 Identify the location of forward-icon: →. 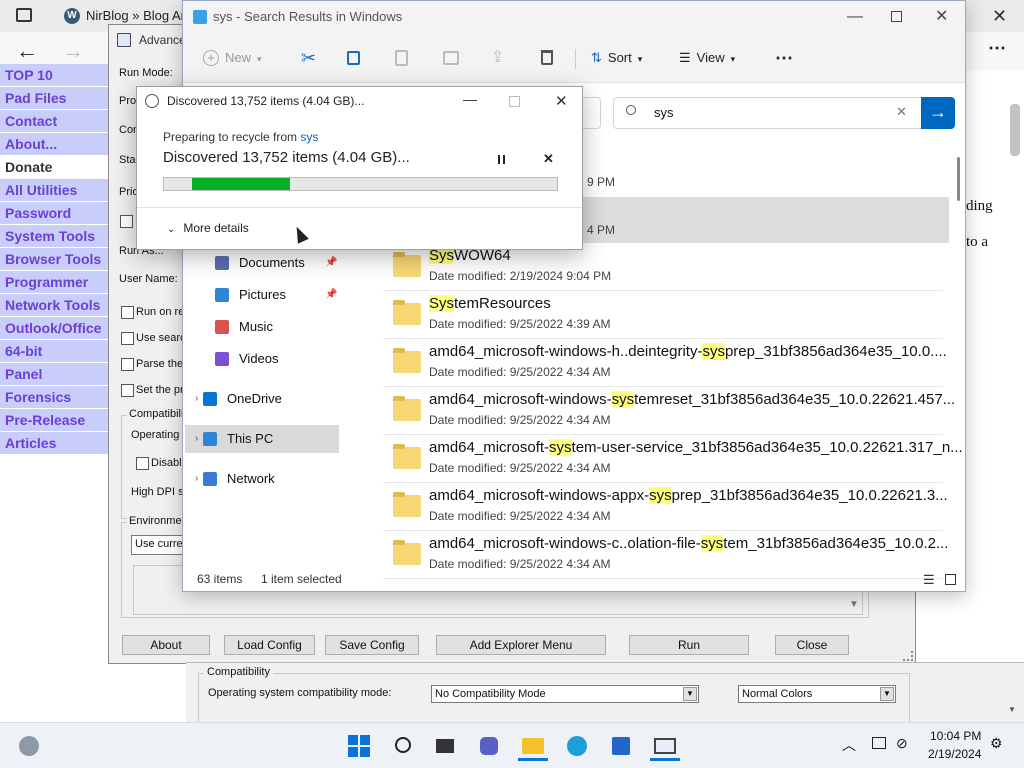
(73, 51).